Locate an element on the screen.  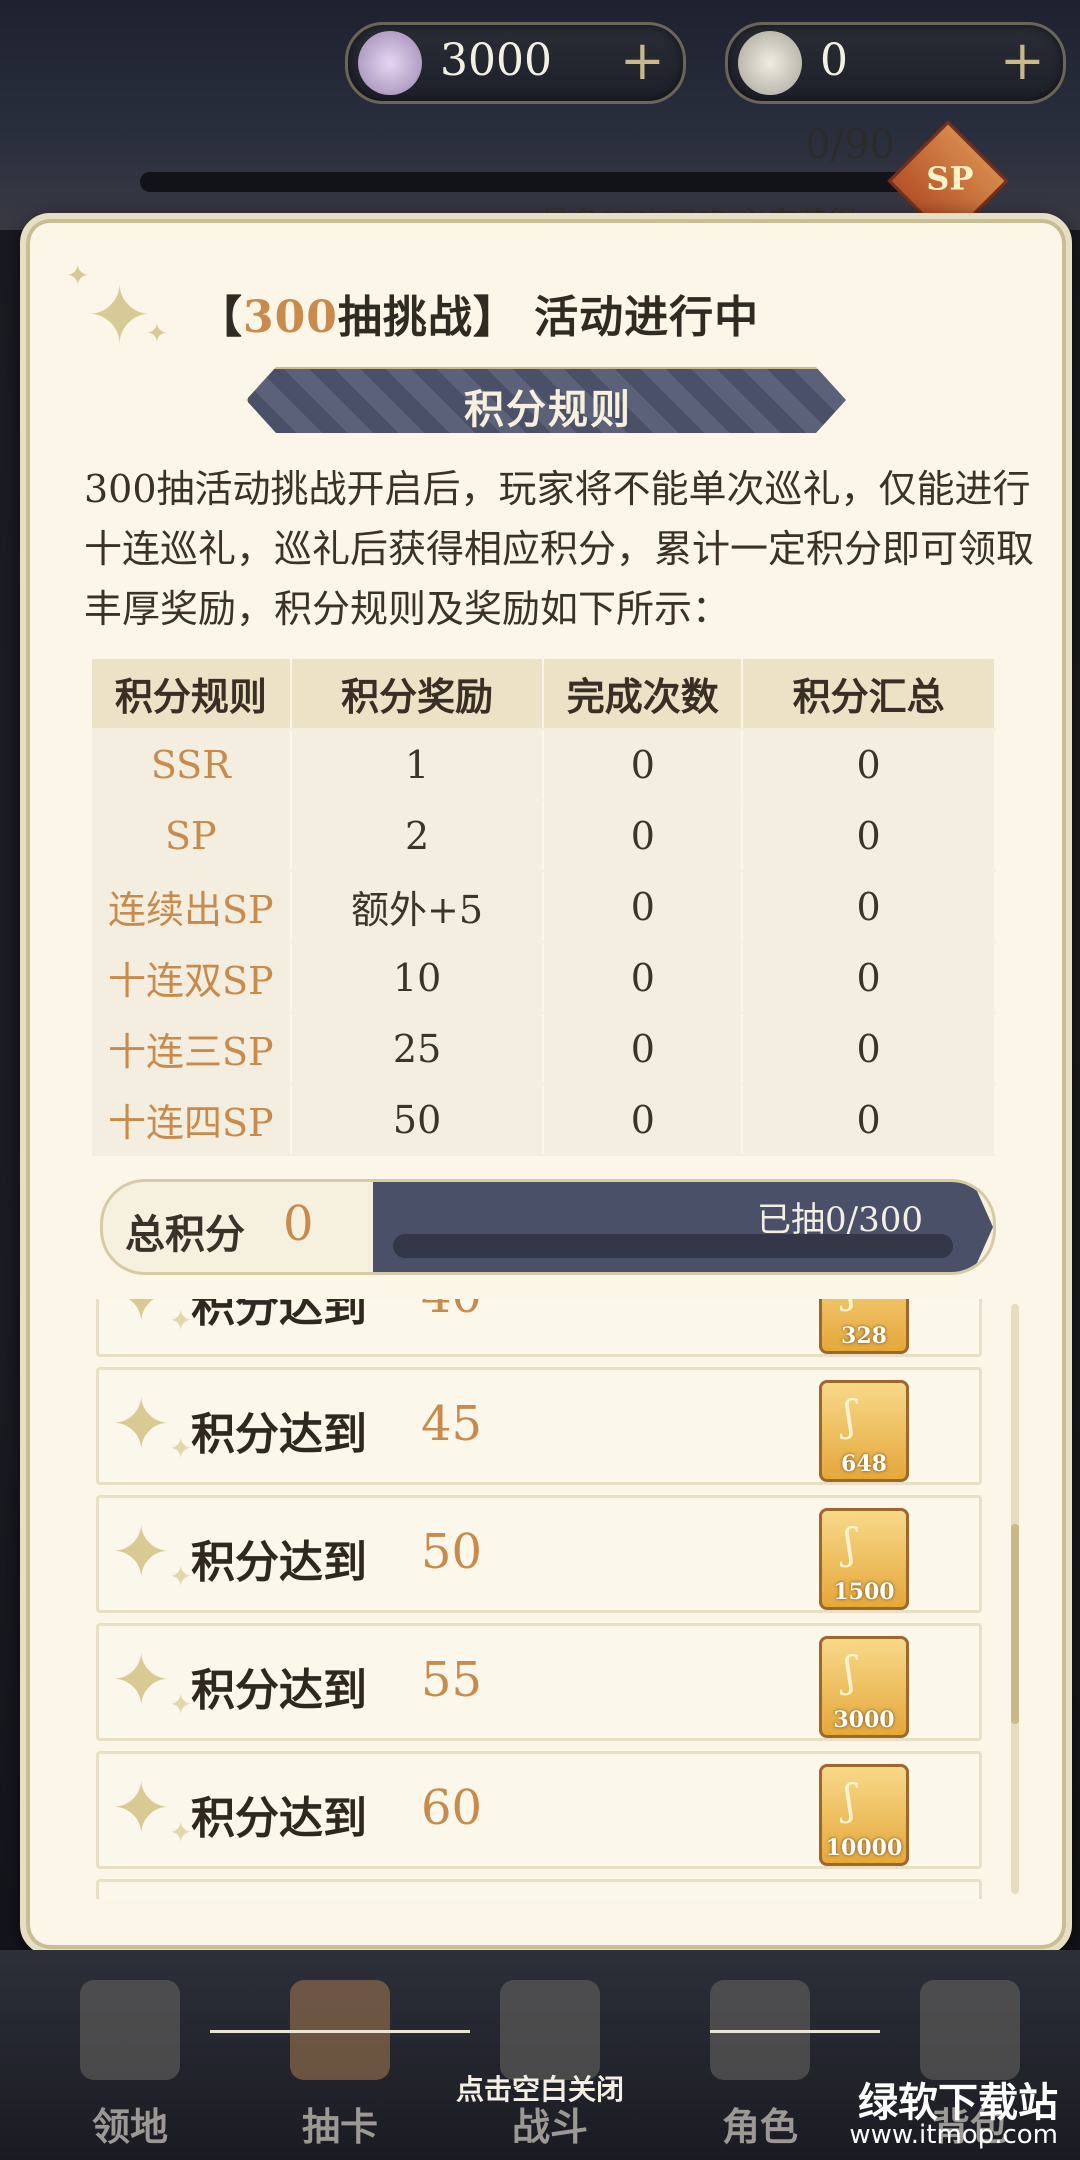
crystal-currency: 3000 + is located at coordinates (515, 63).